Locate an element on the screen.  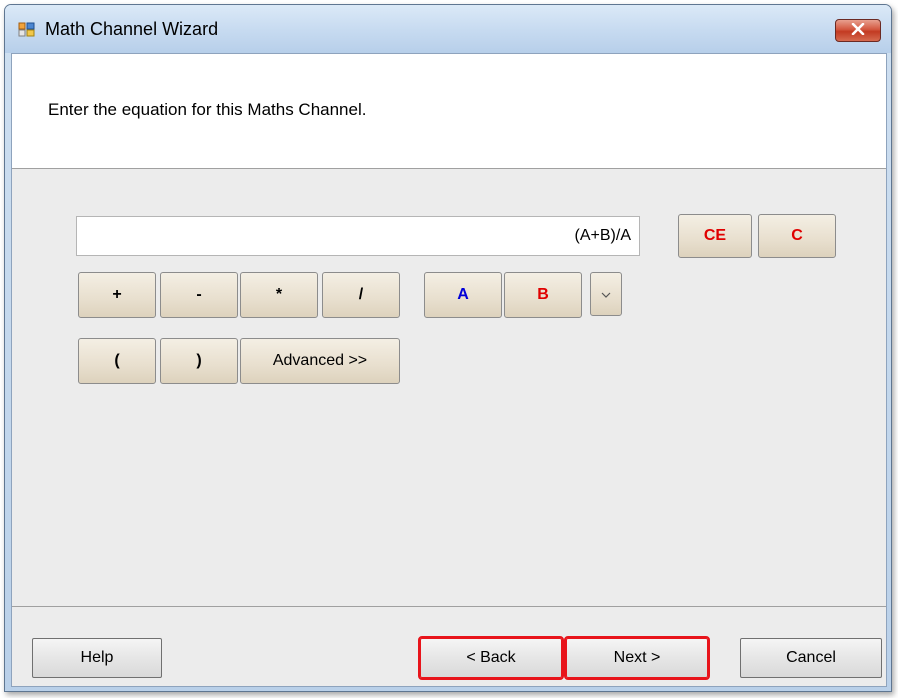
close-button is located at coordinates (858, 30).